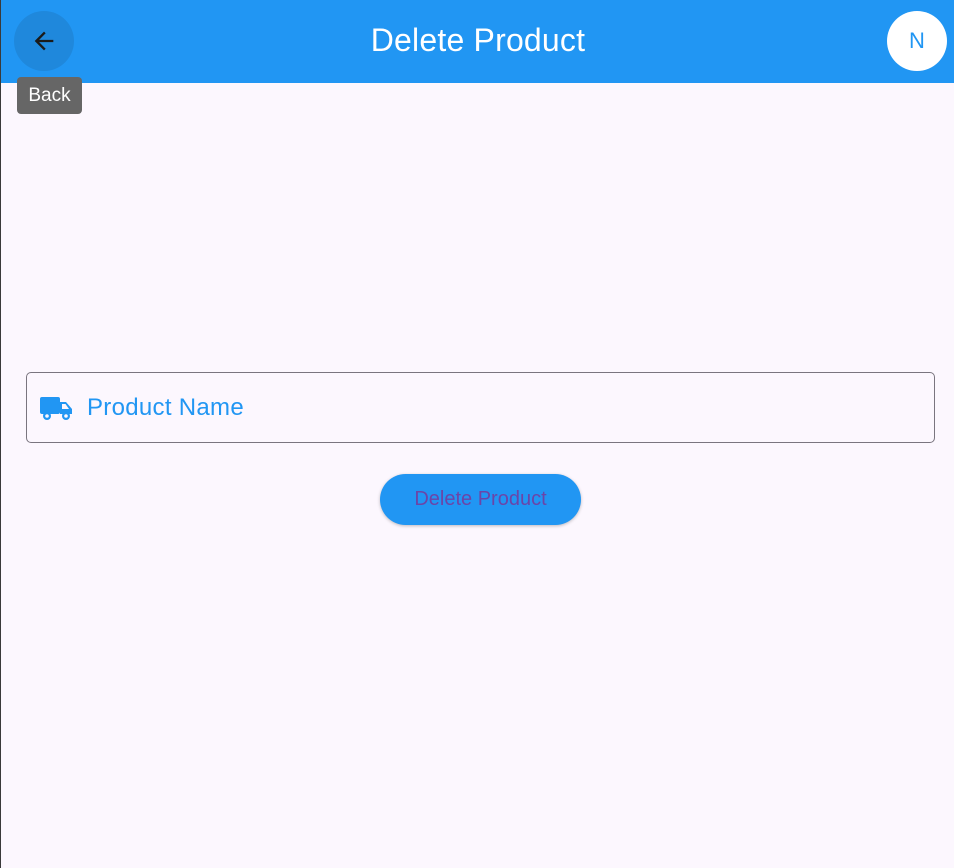 Image resolution: width=954 pixels, height=868 pixels. What do you see at coordinates (49, 95) in the screenshot?
I see `back-tooltip: Back` at bounding box center [49, 95].